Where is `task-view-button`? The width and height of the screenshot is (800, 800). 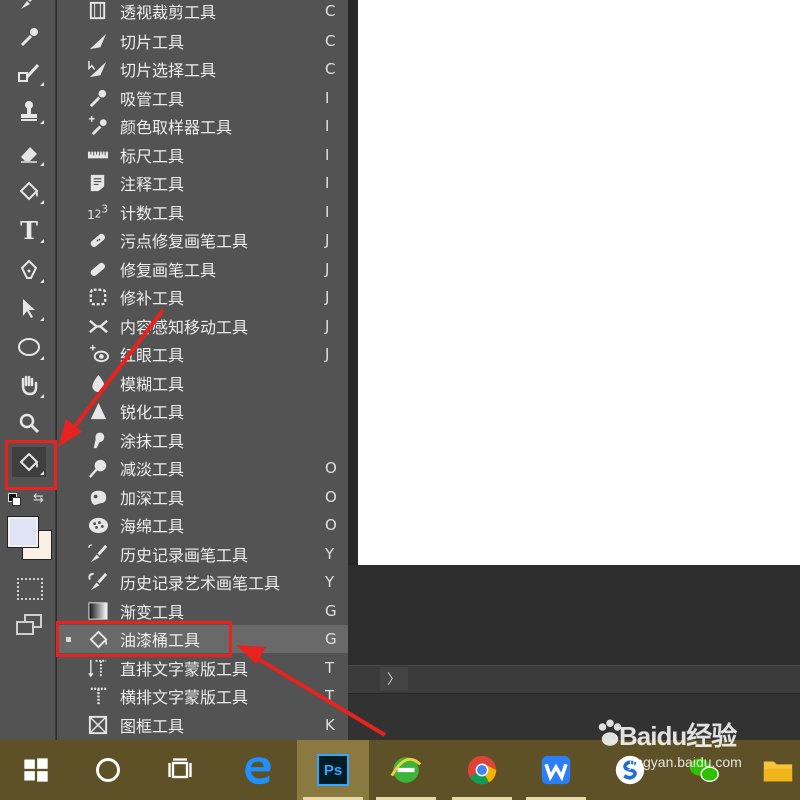
task-view-button is located at coordinates (180, 770).